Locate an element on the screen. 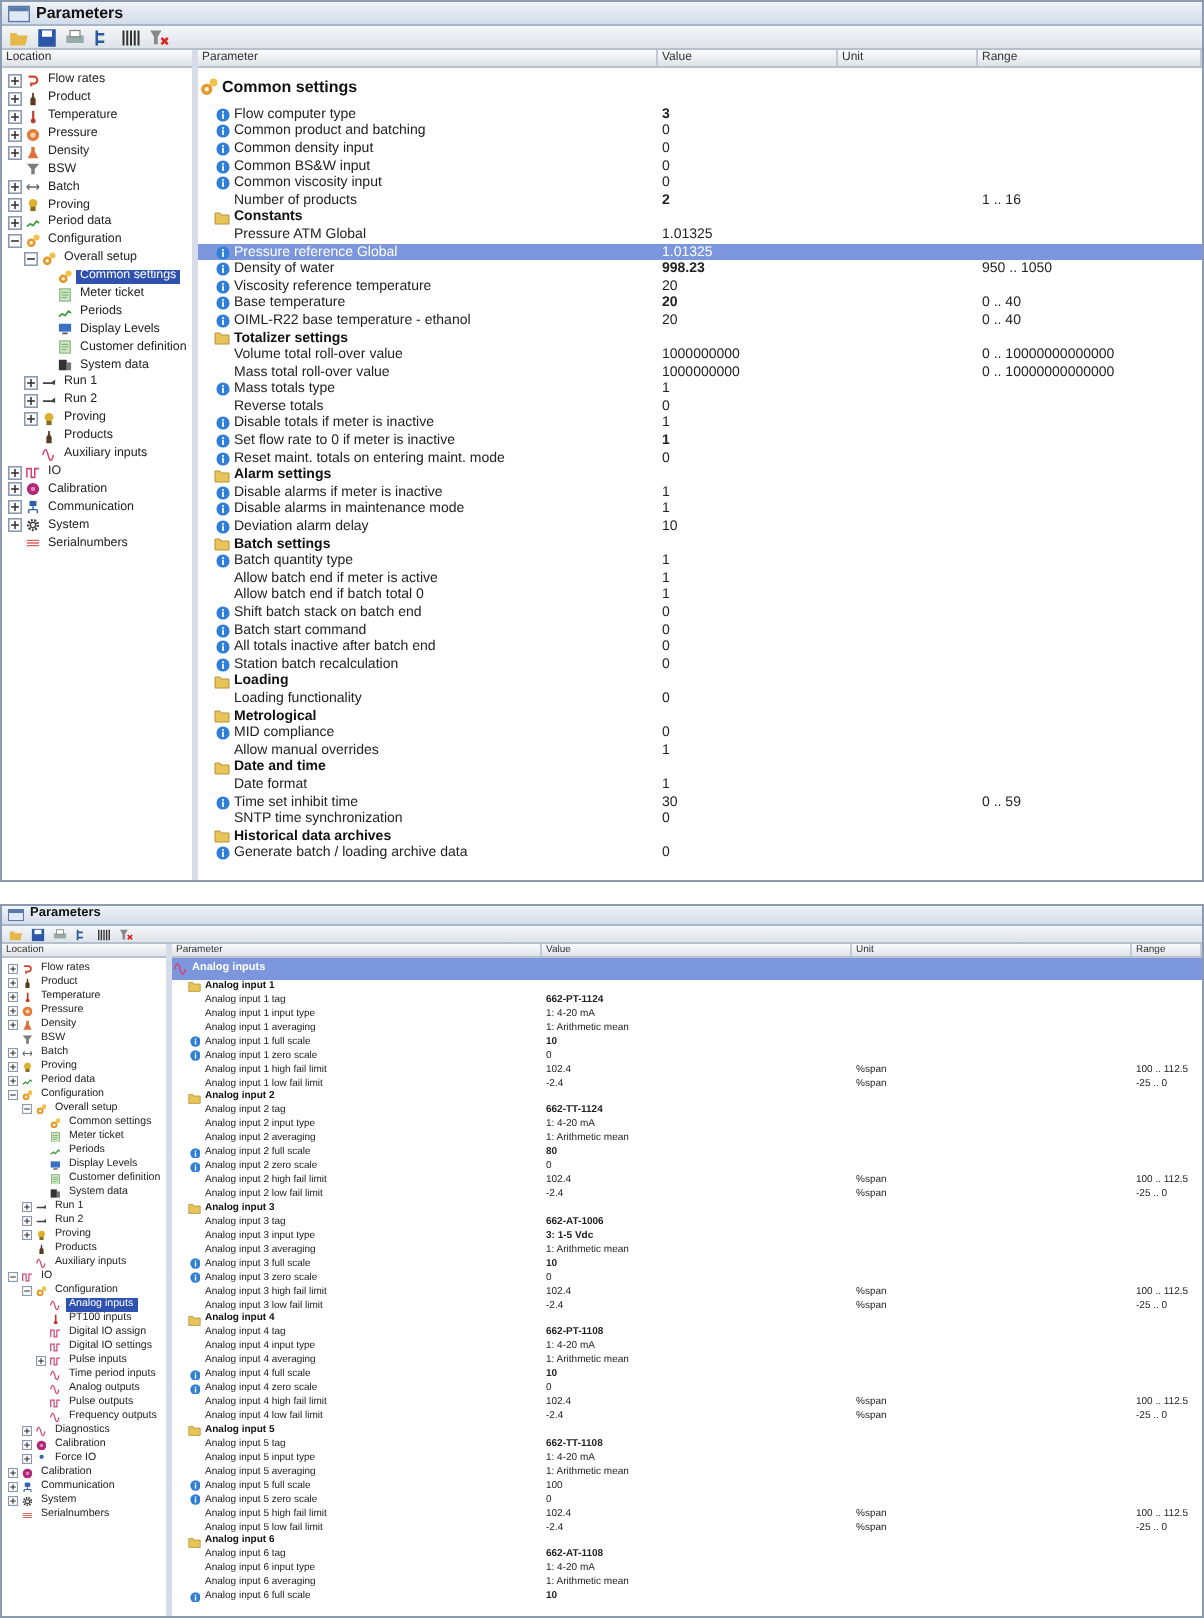 The image size is (1204, 1618). section-title: Common settings is located at coordinates (290, 87).